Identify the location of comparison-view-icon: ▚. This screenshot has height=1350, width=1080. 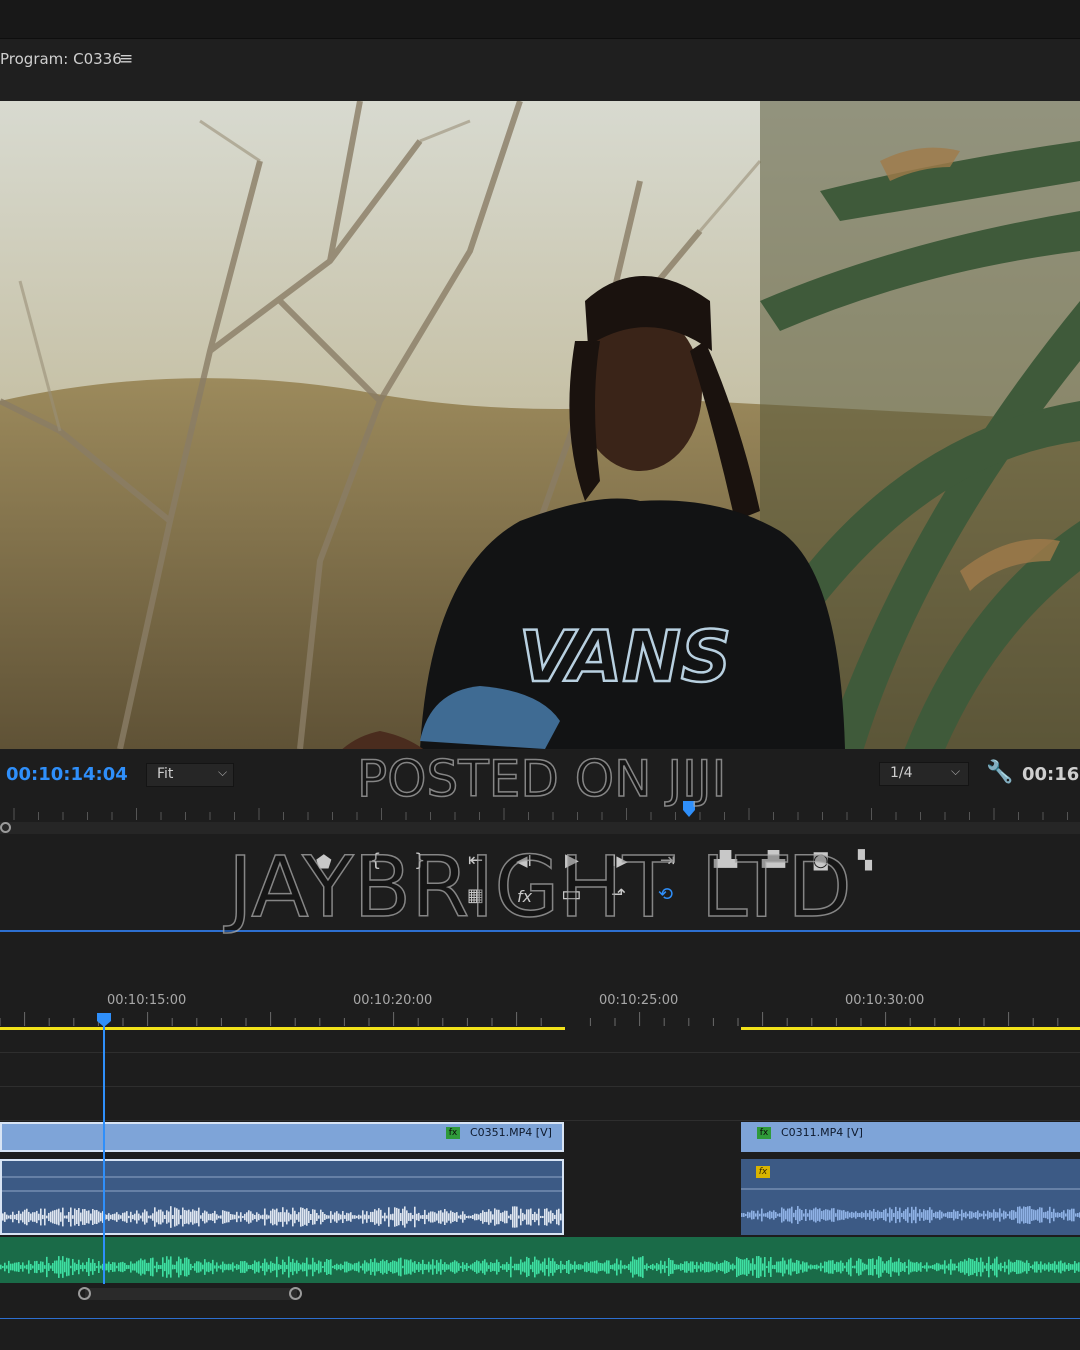
(865, 860).